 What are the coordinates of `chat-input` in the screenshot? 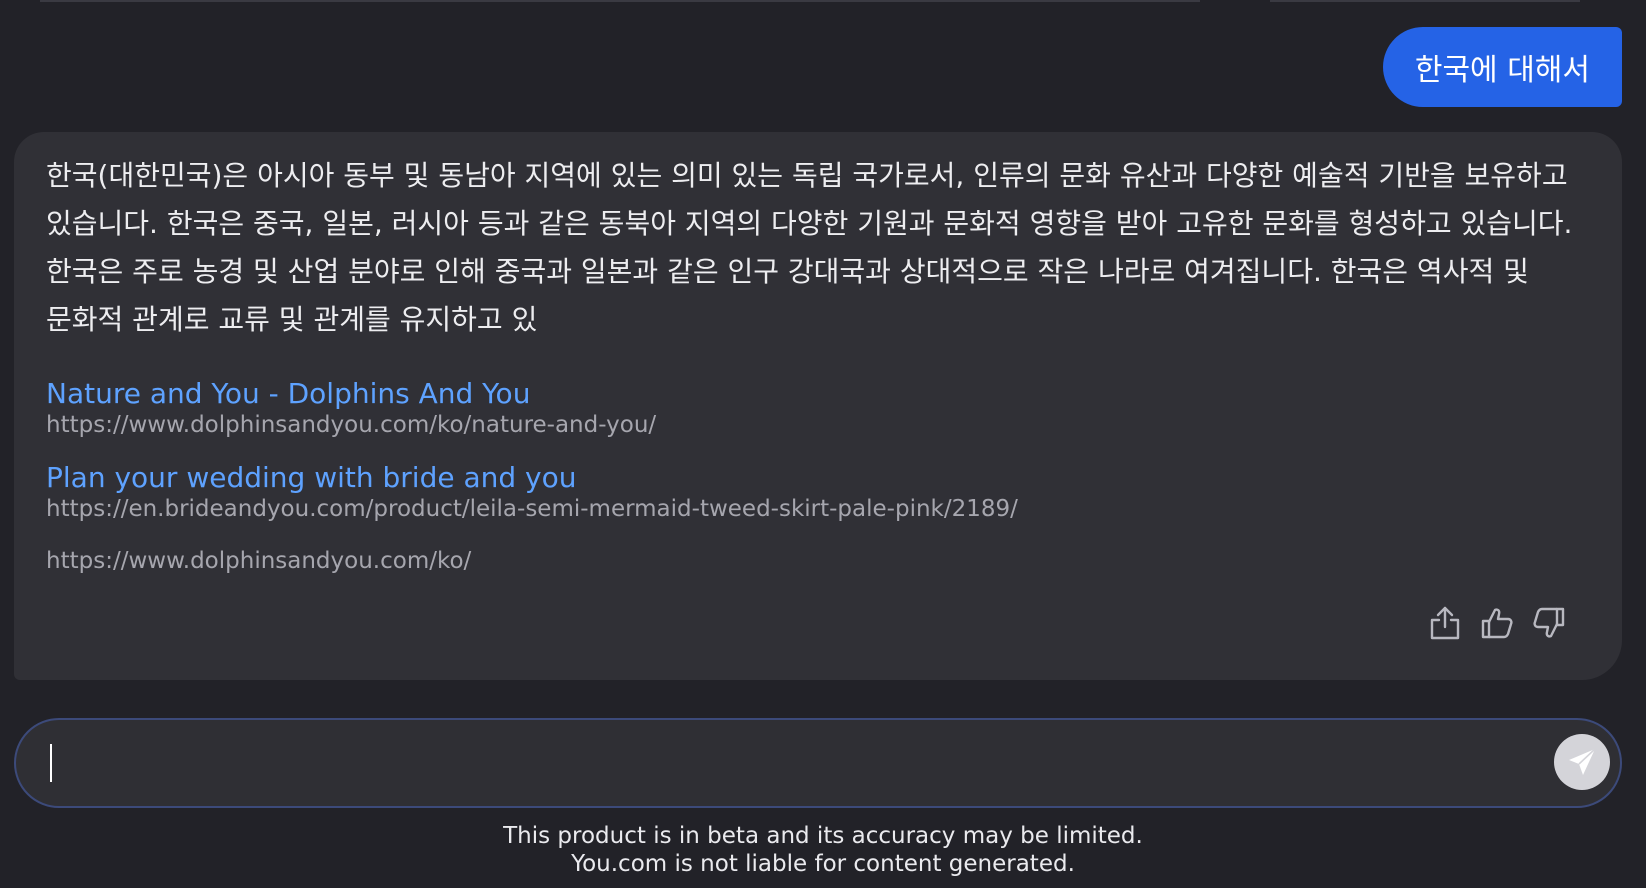 It's located at (788, 764).